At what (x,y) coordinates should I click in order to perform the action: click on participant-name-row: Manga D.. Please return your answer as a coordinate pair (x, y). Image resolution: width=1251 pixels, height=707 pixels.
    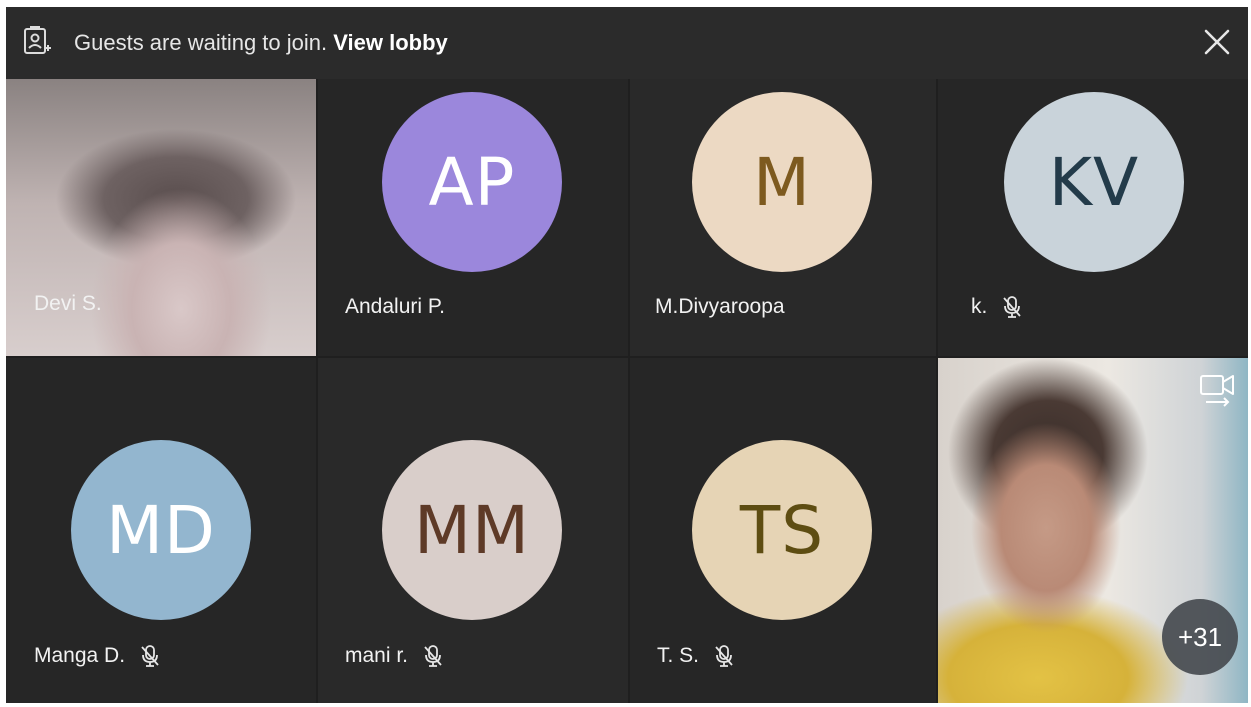
    Looking at the image, I should click on (97, 656).